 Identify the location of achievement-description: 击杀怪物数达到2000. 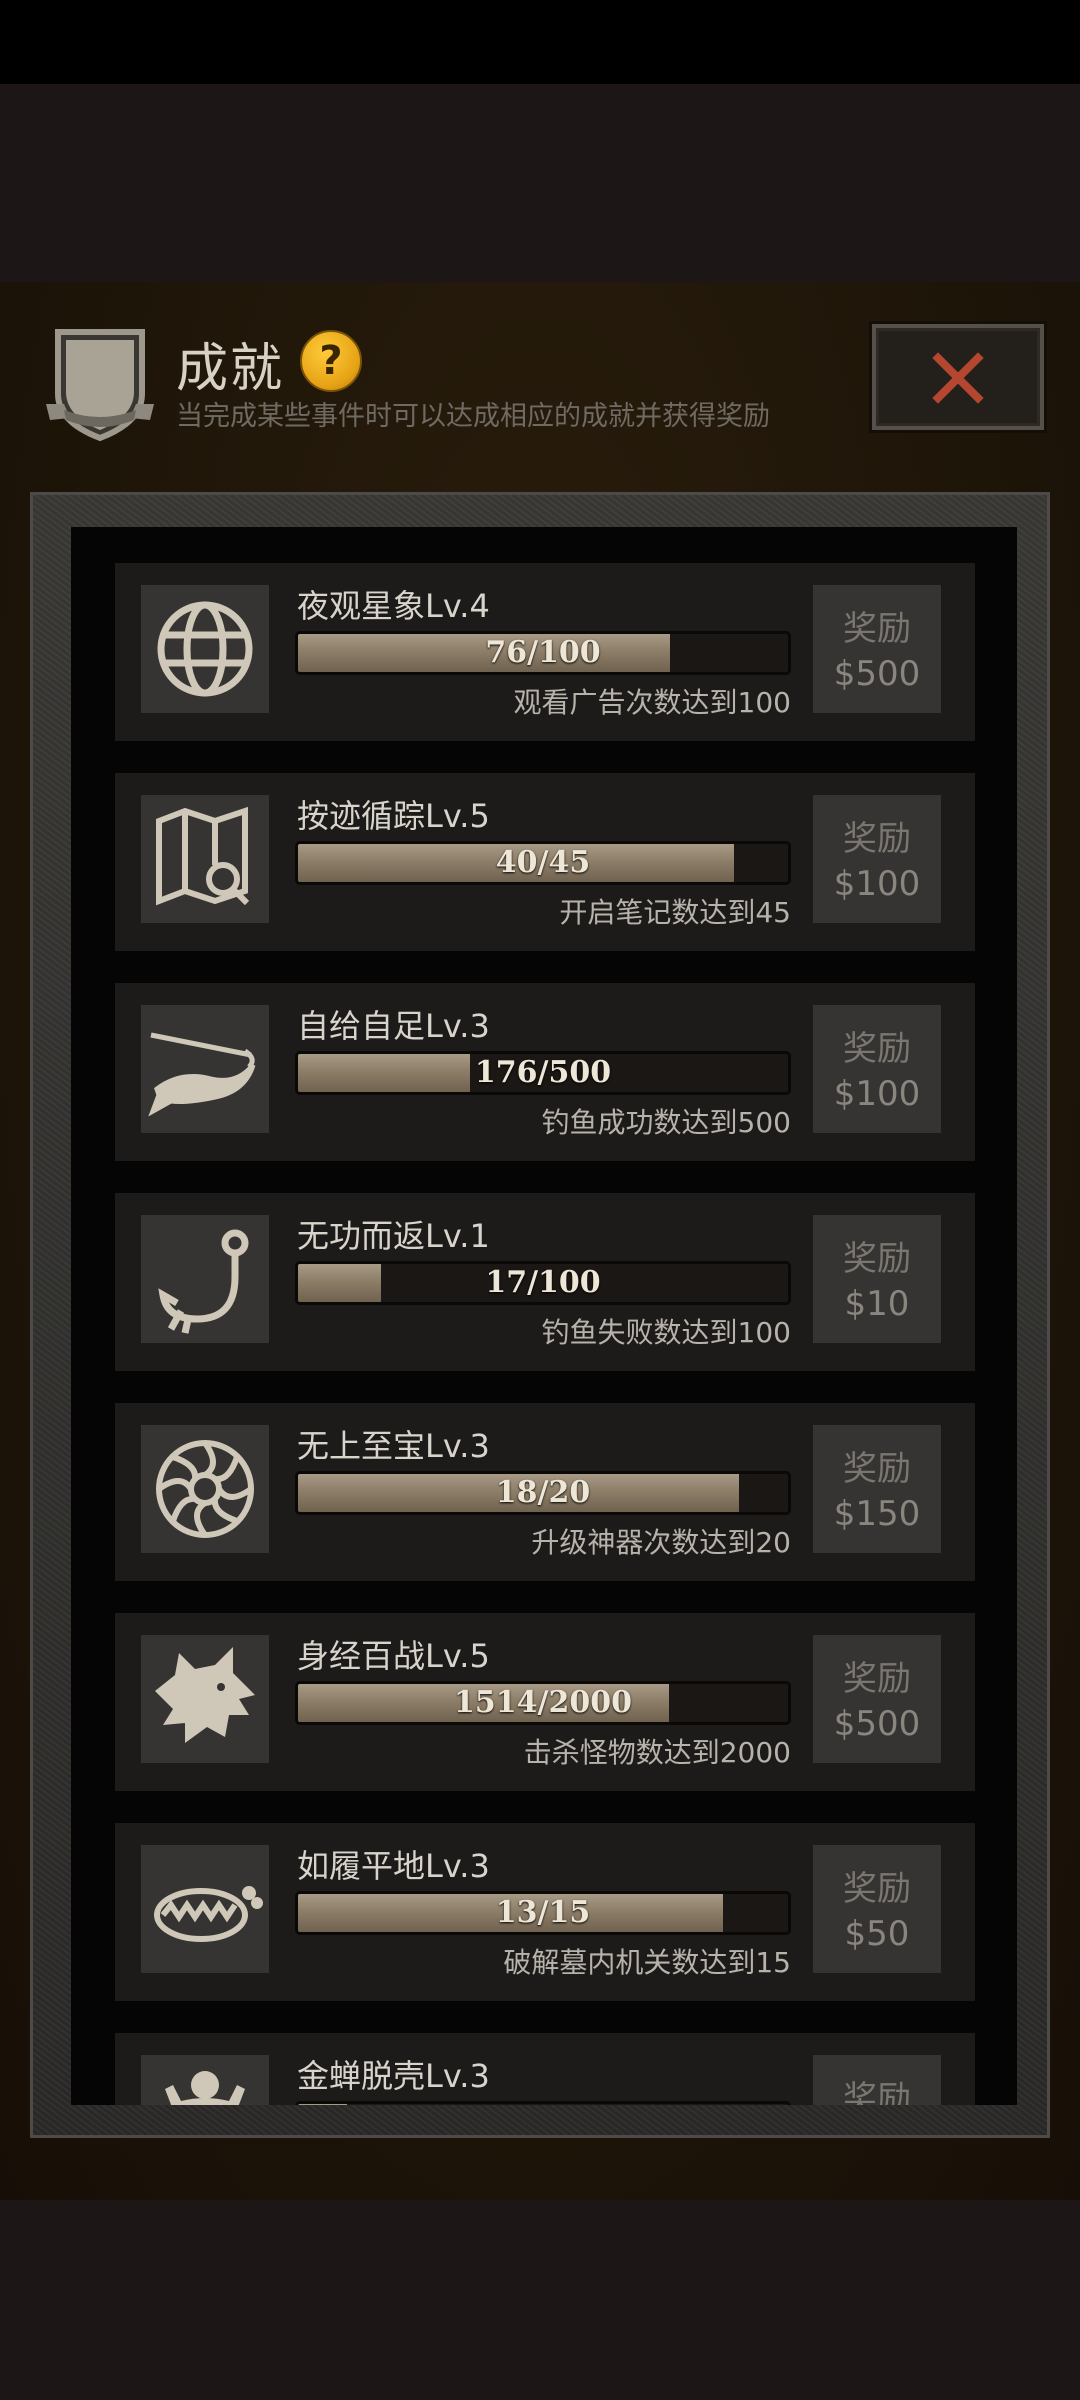
(657, 1752).